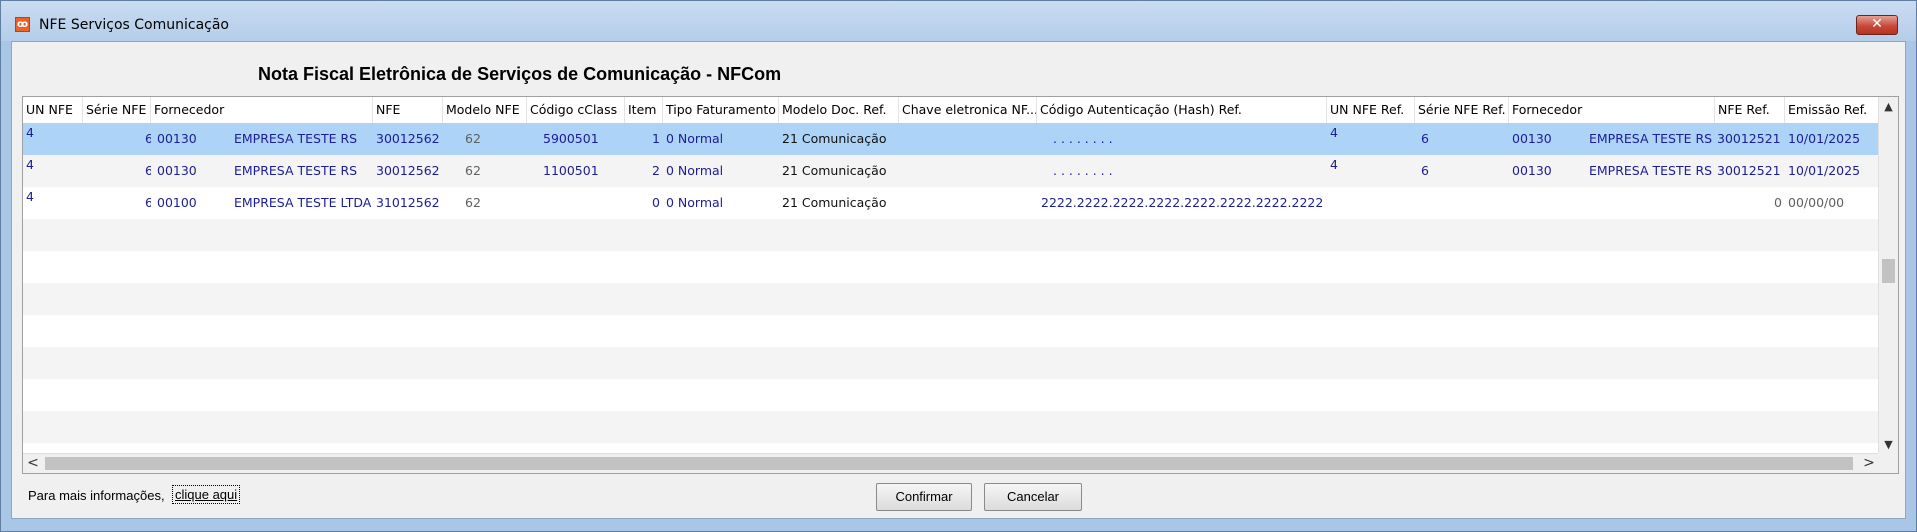 Image resolution: width=1917 pixels, height=532 pixels. What do you see at coordinates (408, 202) in the screenshot?
I see `cell-nfe: 31012562` at bounding box center [408, 202].